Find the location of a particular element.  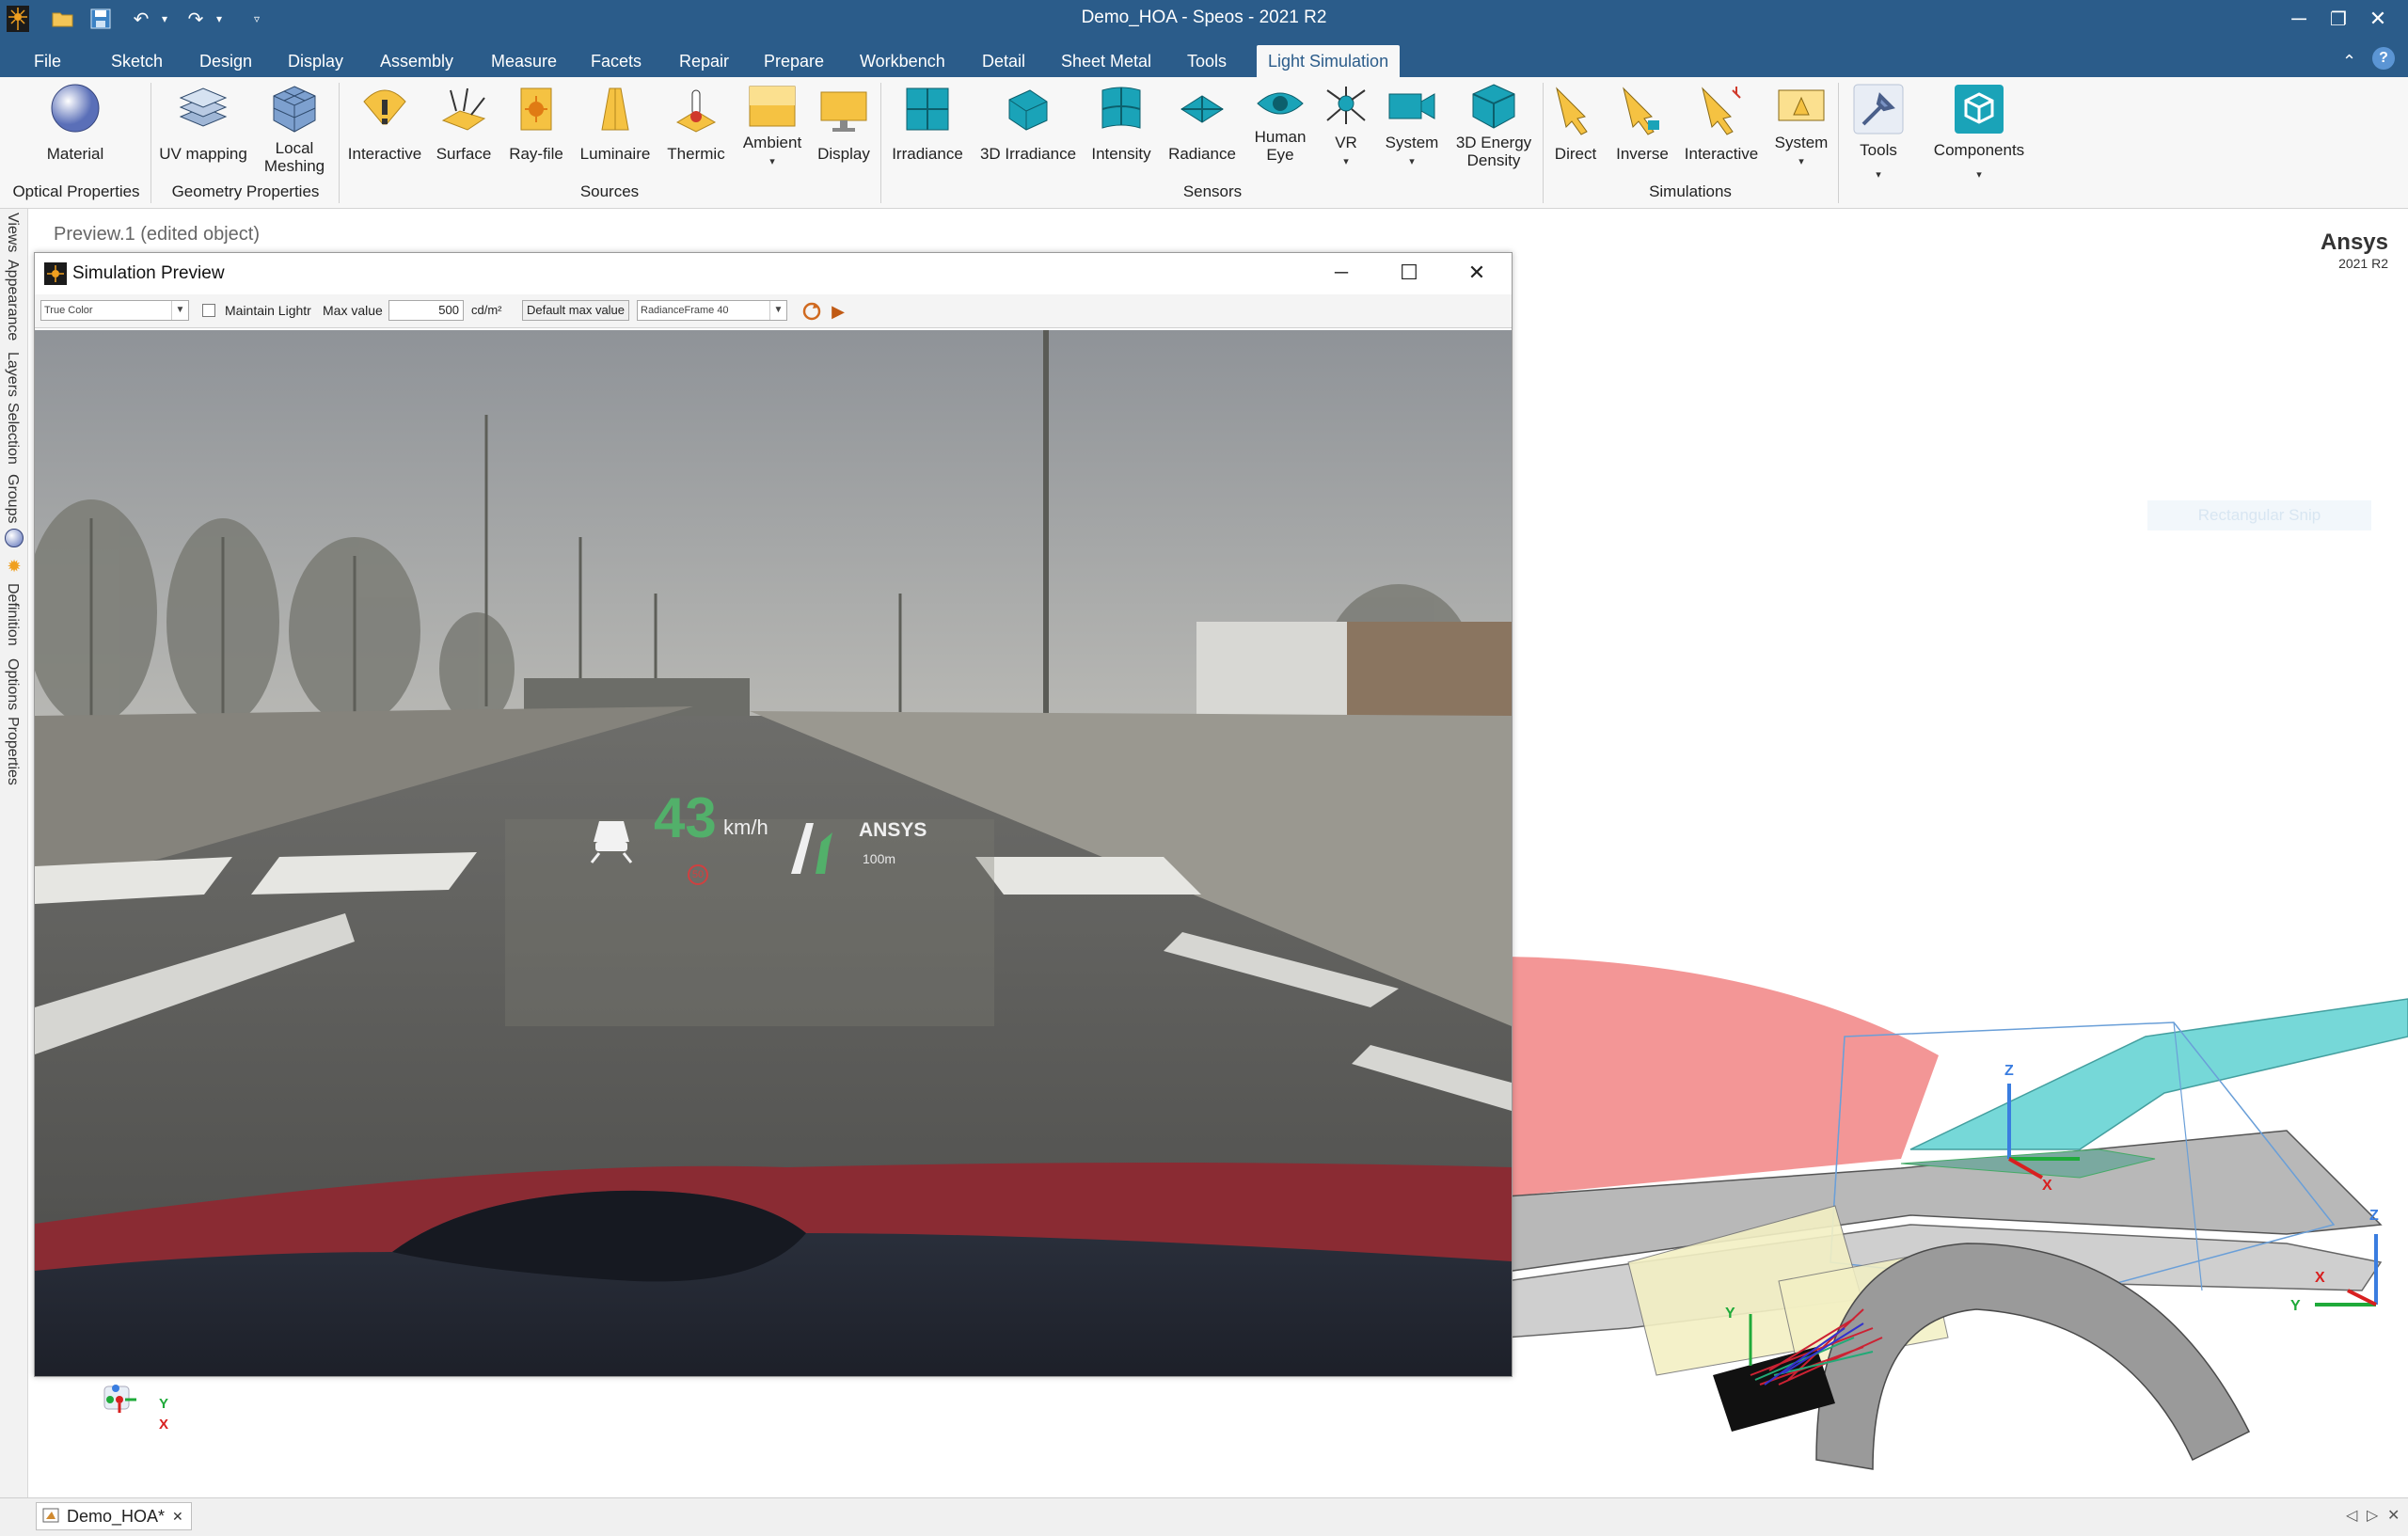

ray-file-label: Ray-file is located at coordinates (536, 154).